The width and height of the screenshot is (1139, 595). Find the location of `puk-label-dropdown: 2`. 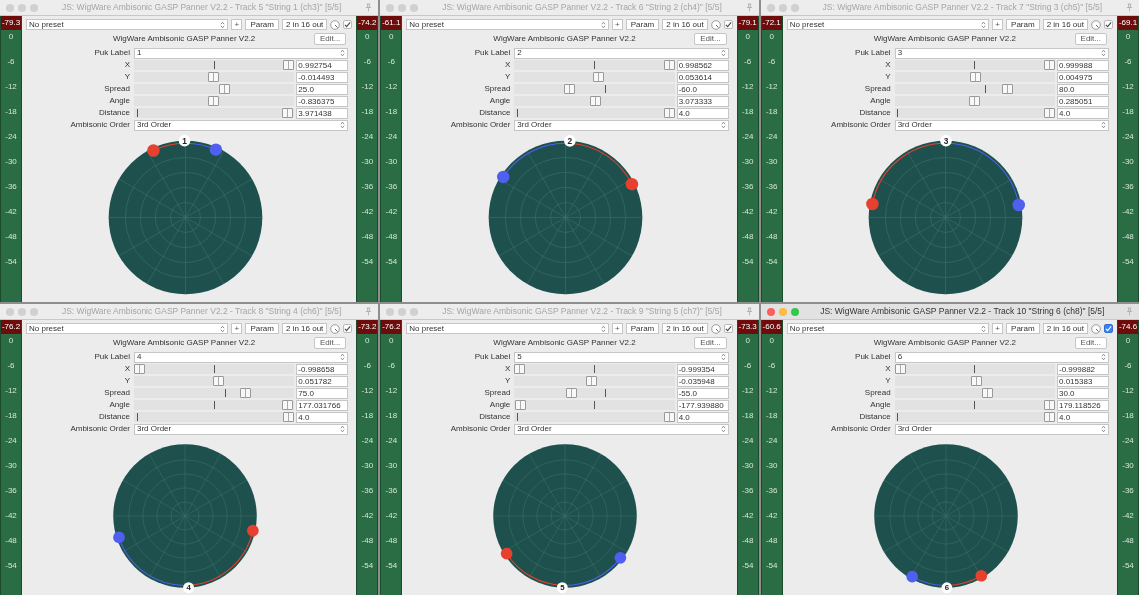

puk-label-dropdown: 2 is located at coordinates (621, 53).